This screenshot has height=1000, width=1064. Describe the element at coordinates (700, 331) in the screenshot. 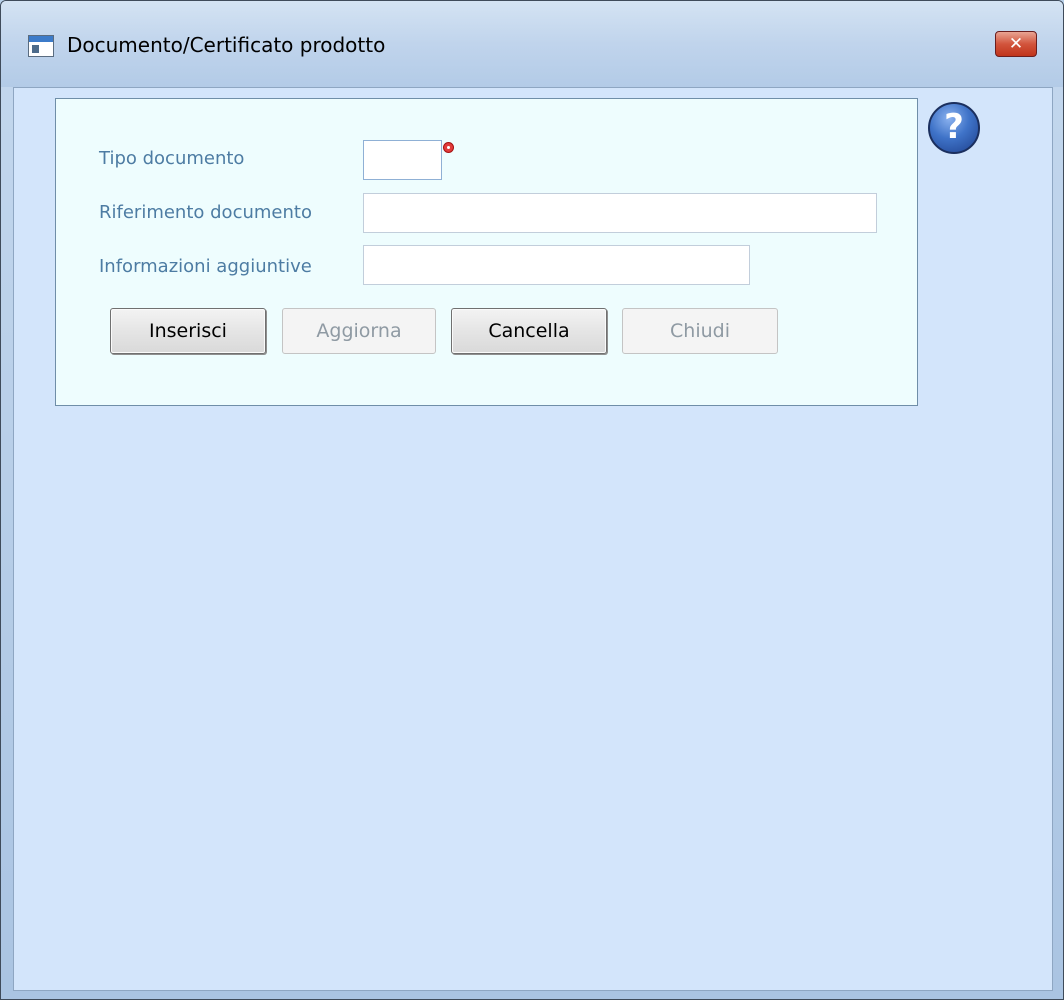

I see `chiudi-button: Chiudi` at that location.